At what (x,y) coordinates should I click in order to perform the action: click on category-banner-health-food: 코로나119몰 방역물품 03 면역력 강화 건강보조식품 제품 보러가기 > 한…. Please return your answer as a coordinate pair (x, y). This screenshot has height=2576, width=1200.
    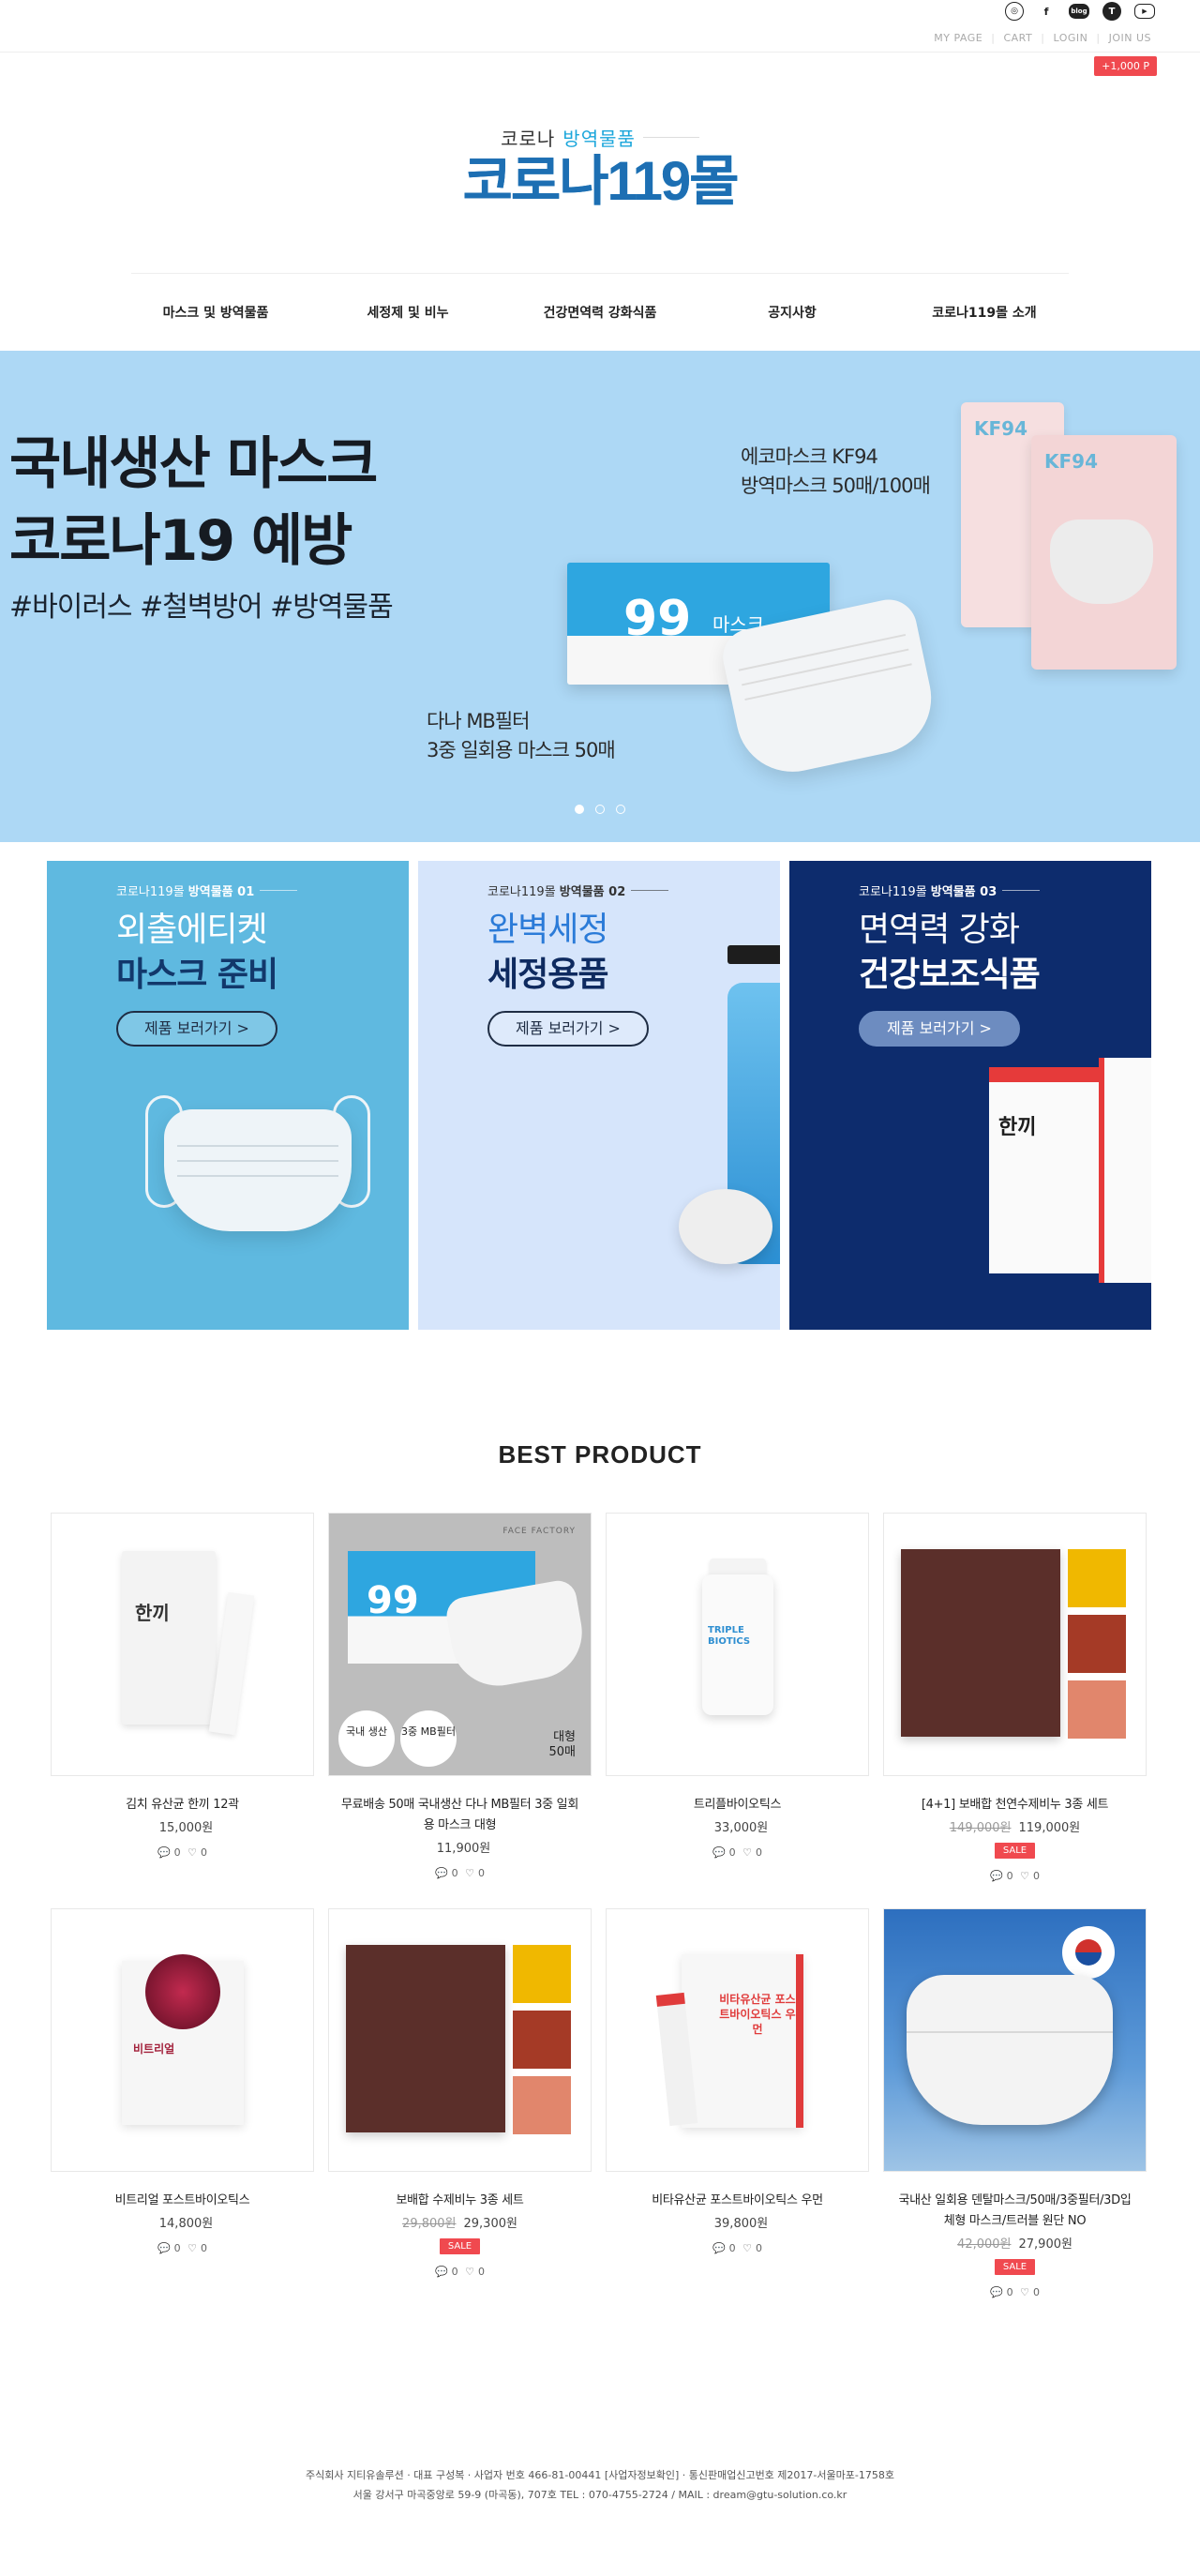
    Looking at the image, I should click on (970, 1095).